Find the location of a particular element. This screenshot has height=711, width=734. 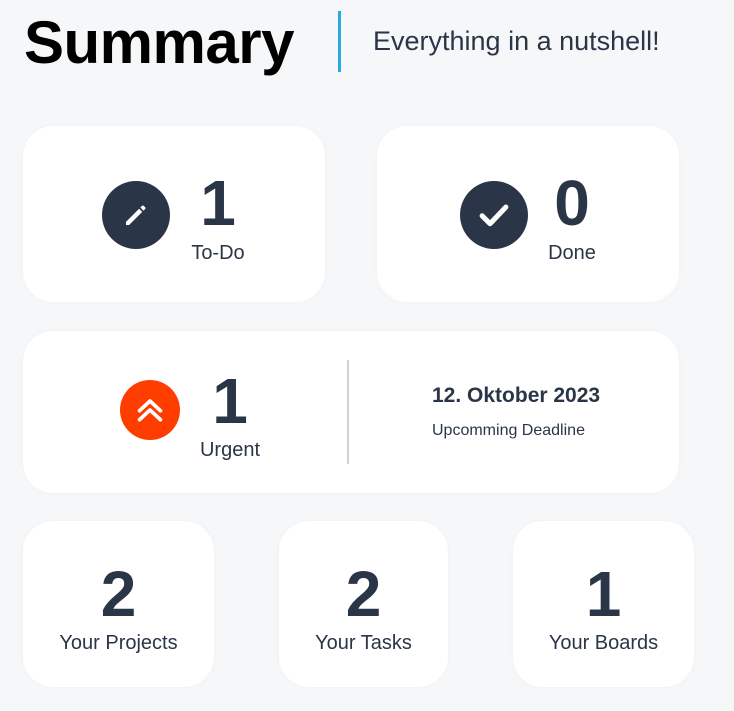

tasks-card: 2 Your Tasks is located at coordinates (363, 604).